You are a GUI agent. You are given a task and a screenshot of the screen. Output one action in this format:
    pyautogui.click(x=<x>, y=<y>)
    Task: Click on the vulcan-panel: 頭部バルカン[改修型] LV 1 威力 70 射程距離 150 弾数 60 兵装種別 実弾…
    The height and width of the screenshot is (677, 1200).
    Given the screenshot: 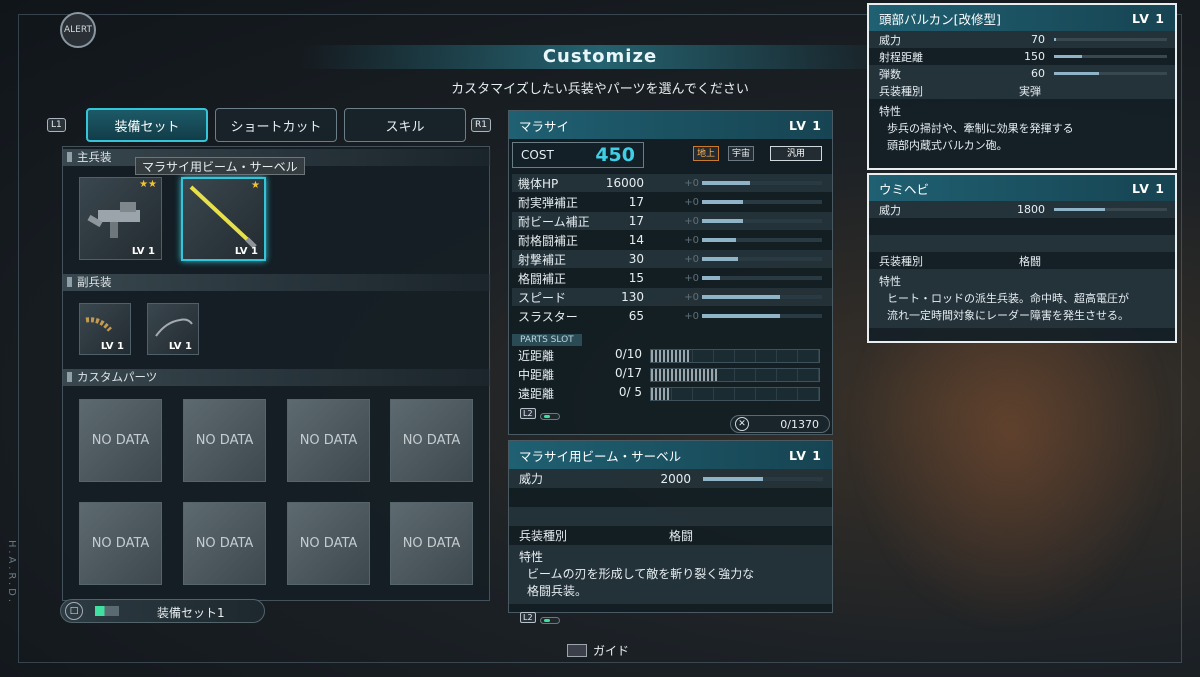 What is the action you would take?
    pyautogui.click(x=1022, y=86)
    